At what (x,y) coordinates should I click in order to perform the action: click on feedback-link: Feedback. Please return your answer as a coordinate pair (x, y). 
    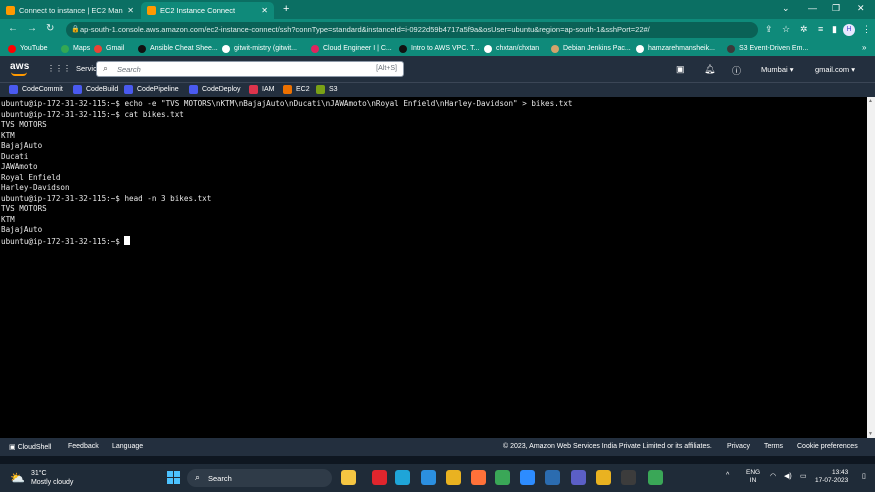
    Looking at the image, I should click on (83, 446).